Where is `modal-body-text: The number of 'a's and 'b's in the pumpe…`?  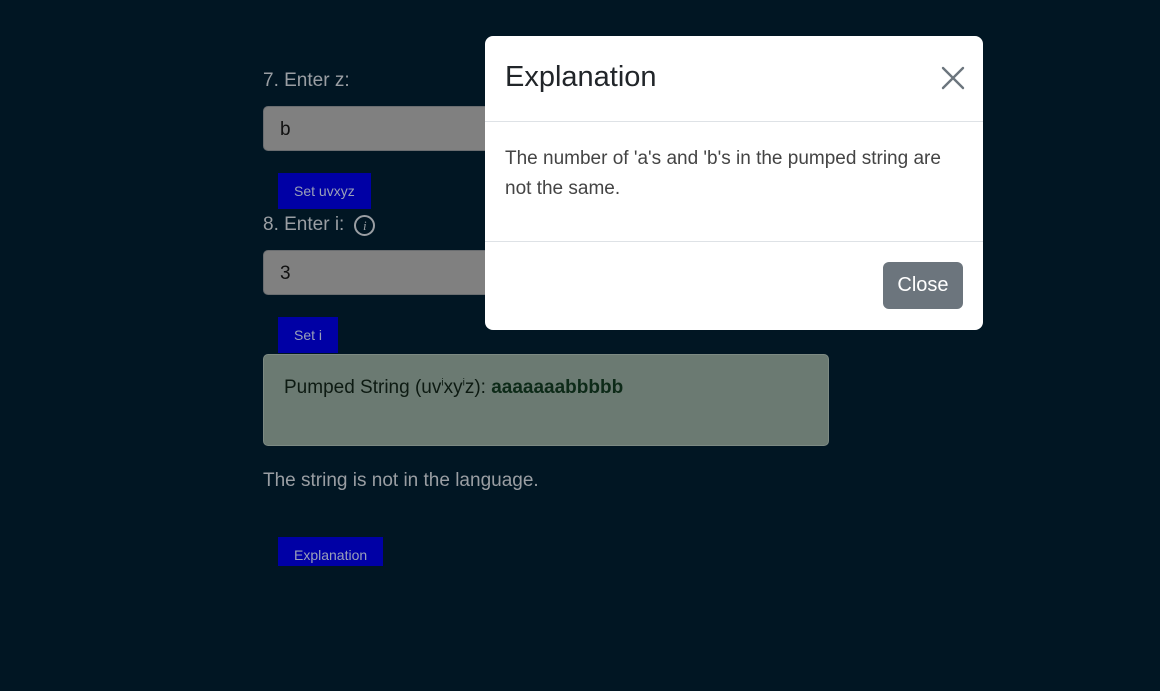 modal-body-text: The number of 'a's and 'b's in the pumpe… is located at coordinates (723, 173).